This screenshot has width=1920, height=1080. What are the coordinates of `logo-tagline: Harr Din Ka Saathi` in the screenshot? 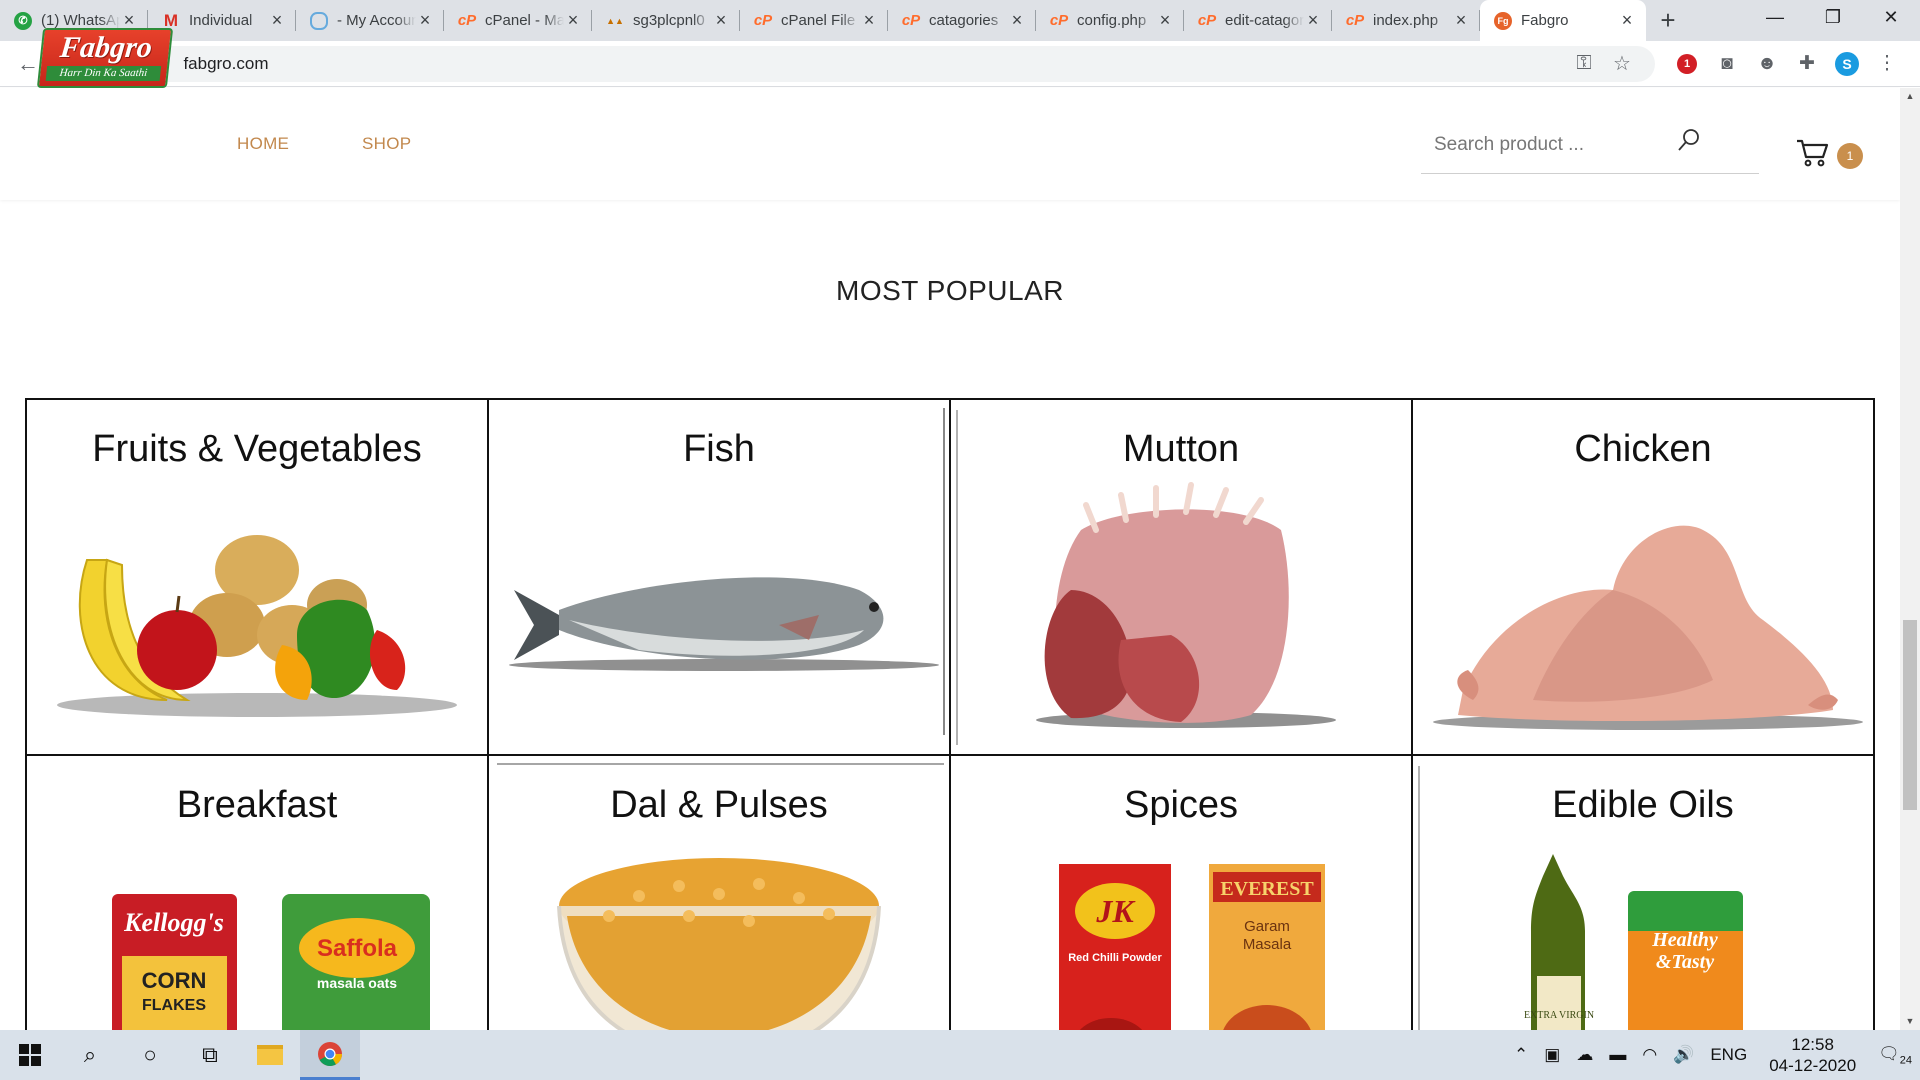 It's located at (103, 73).